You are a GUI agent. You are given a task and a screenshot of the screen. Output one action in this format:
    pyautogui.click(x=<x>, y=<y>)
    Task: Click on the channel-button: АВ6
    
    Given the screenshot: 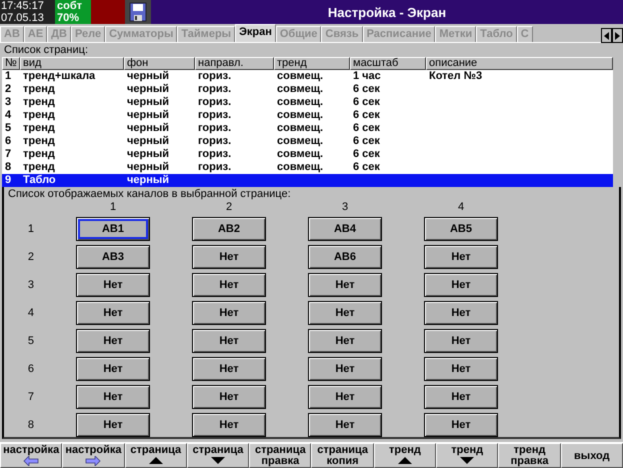 What is the action you would take?
    pyautogui.click(x=345, y=257)
    